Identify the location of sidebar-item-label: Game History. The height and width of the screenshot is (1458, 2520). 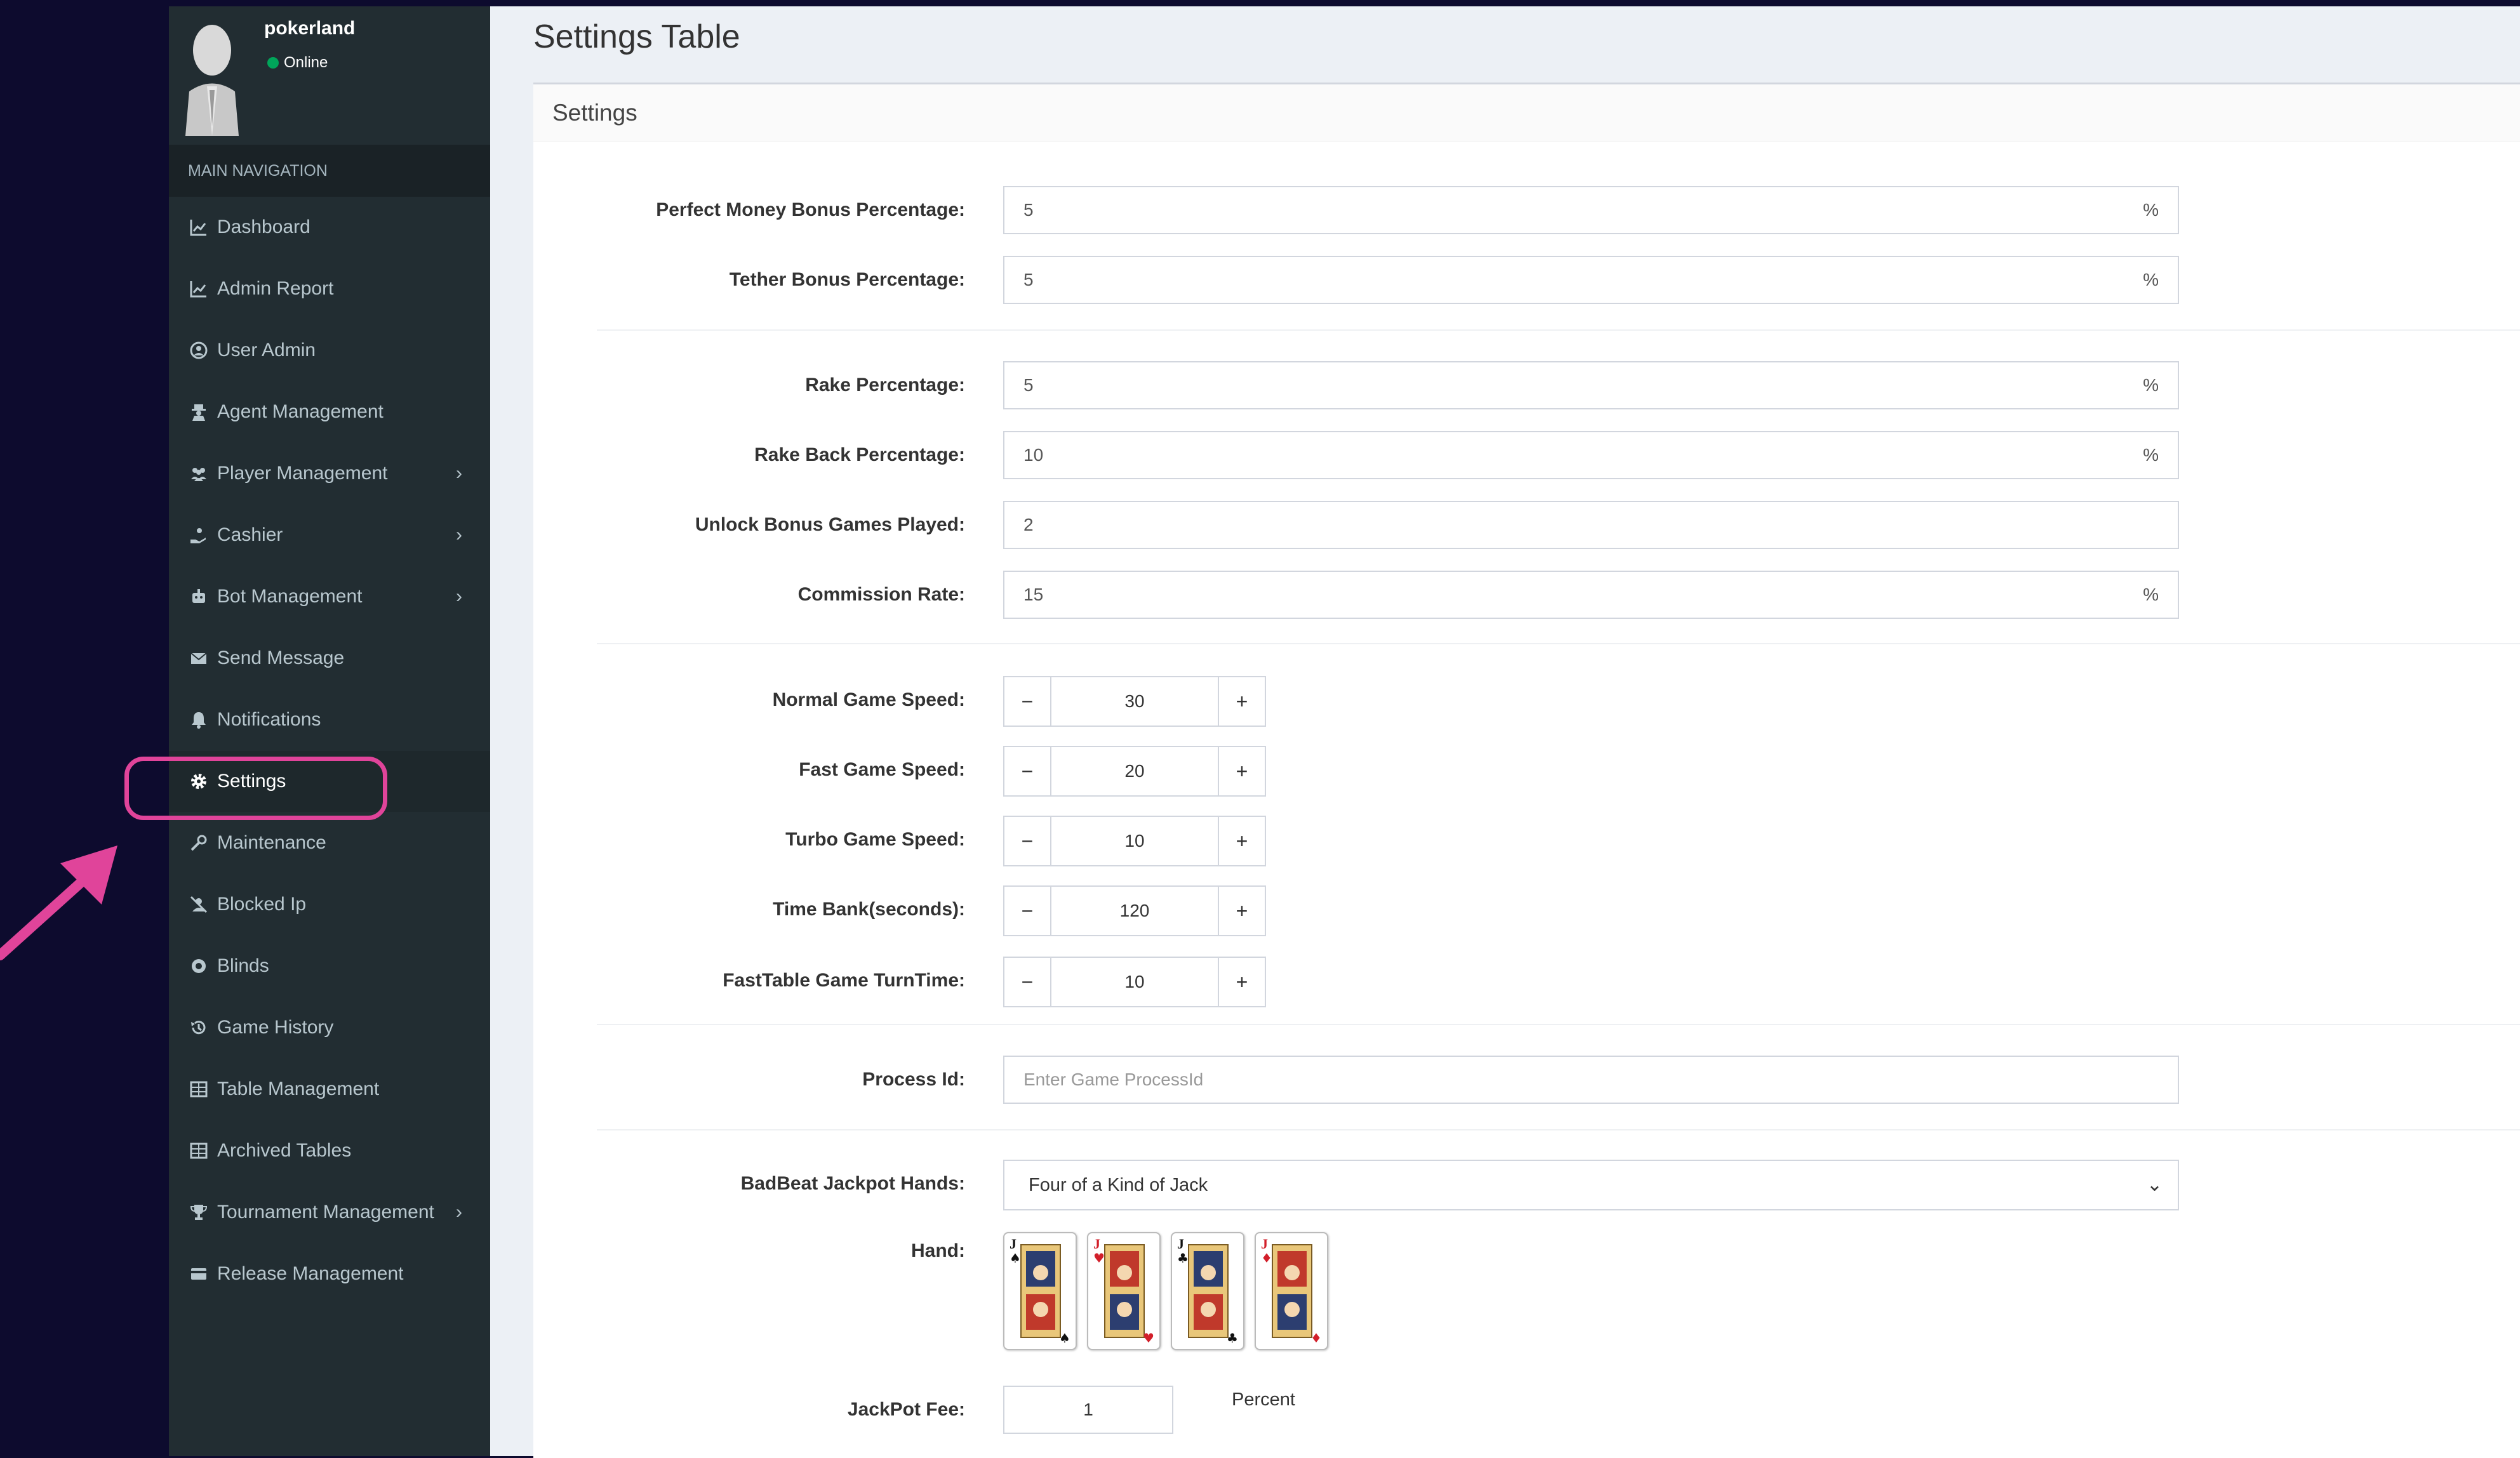
(275, 1027).